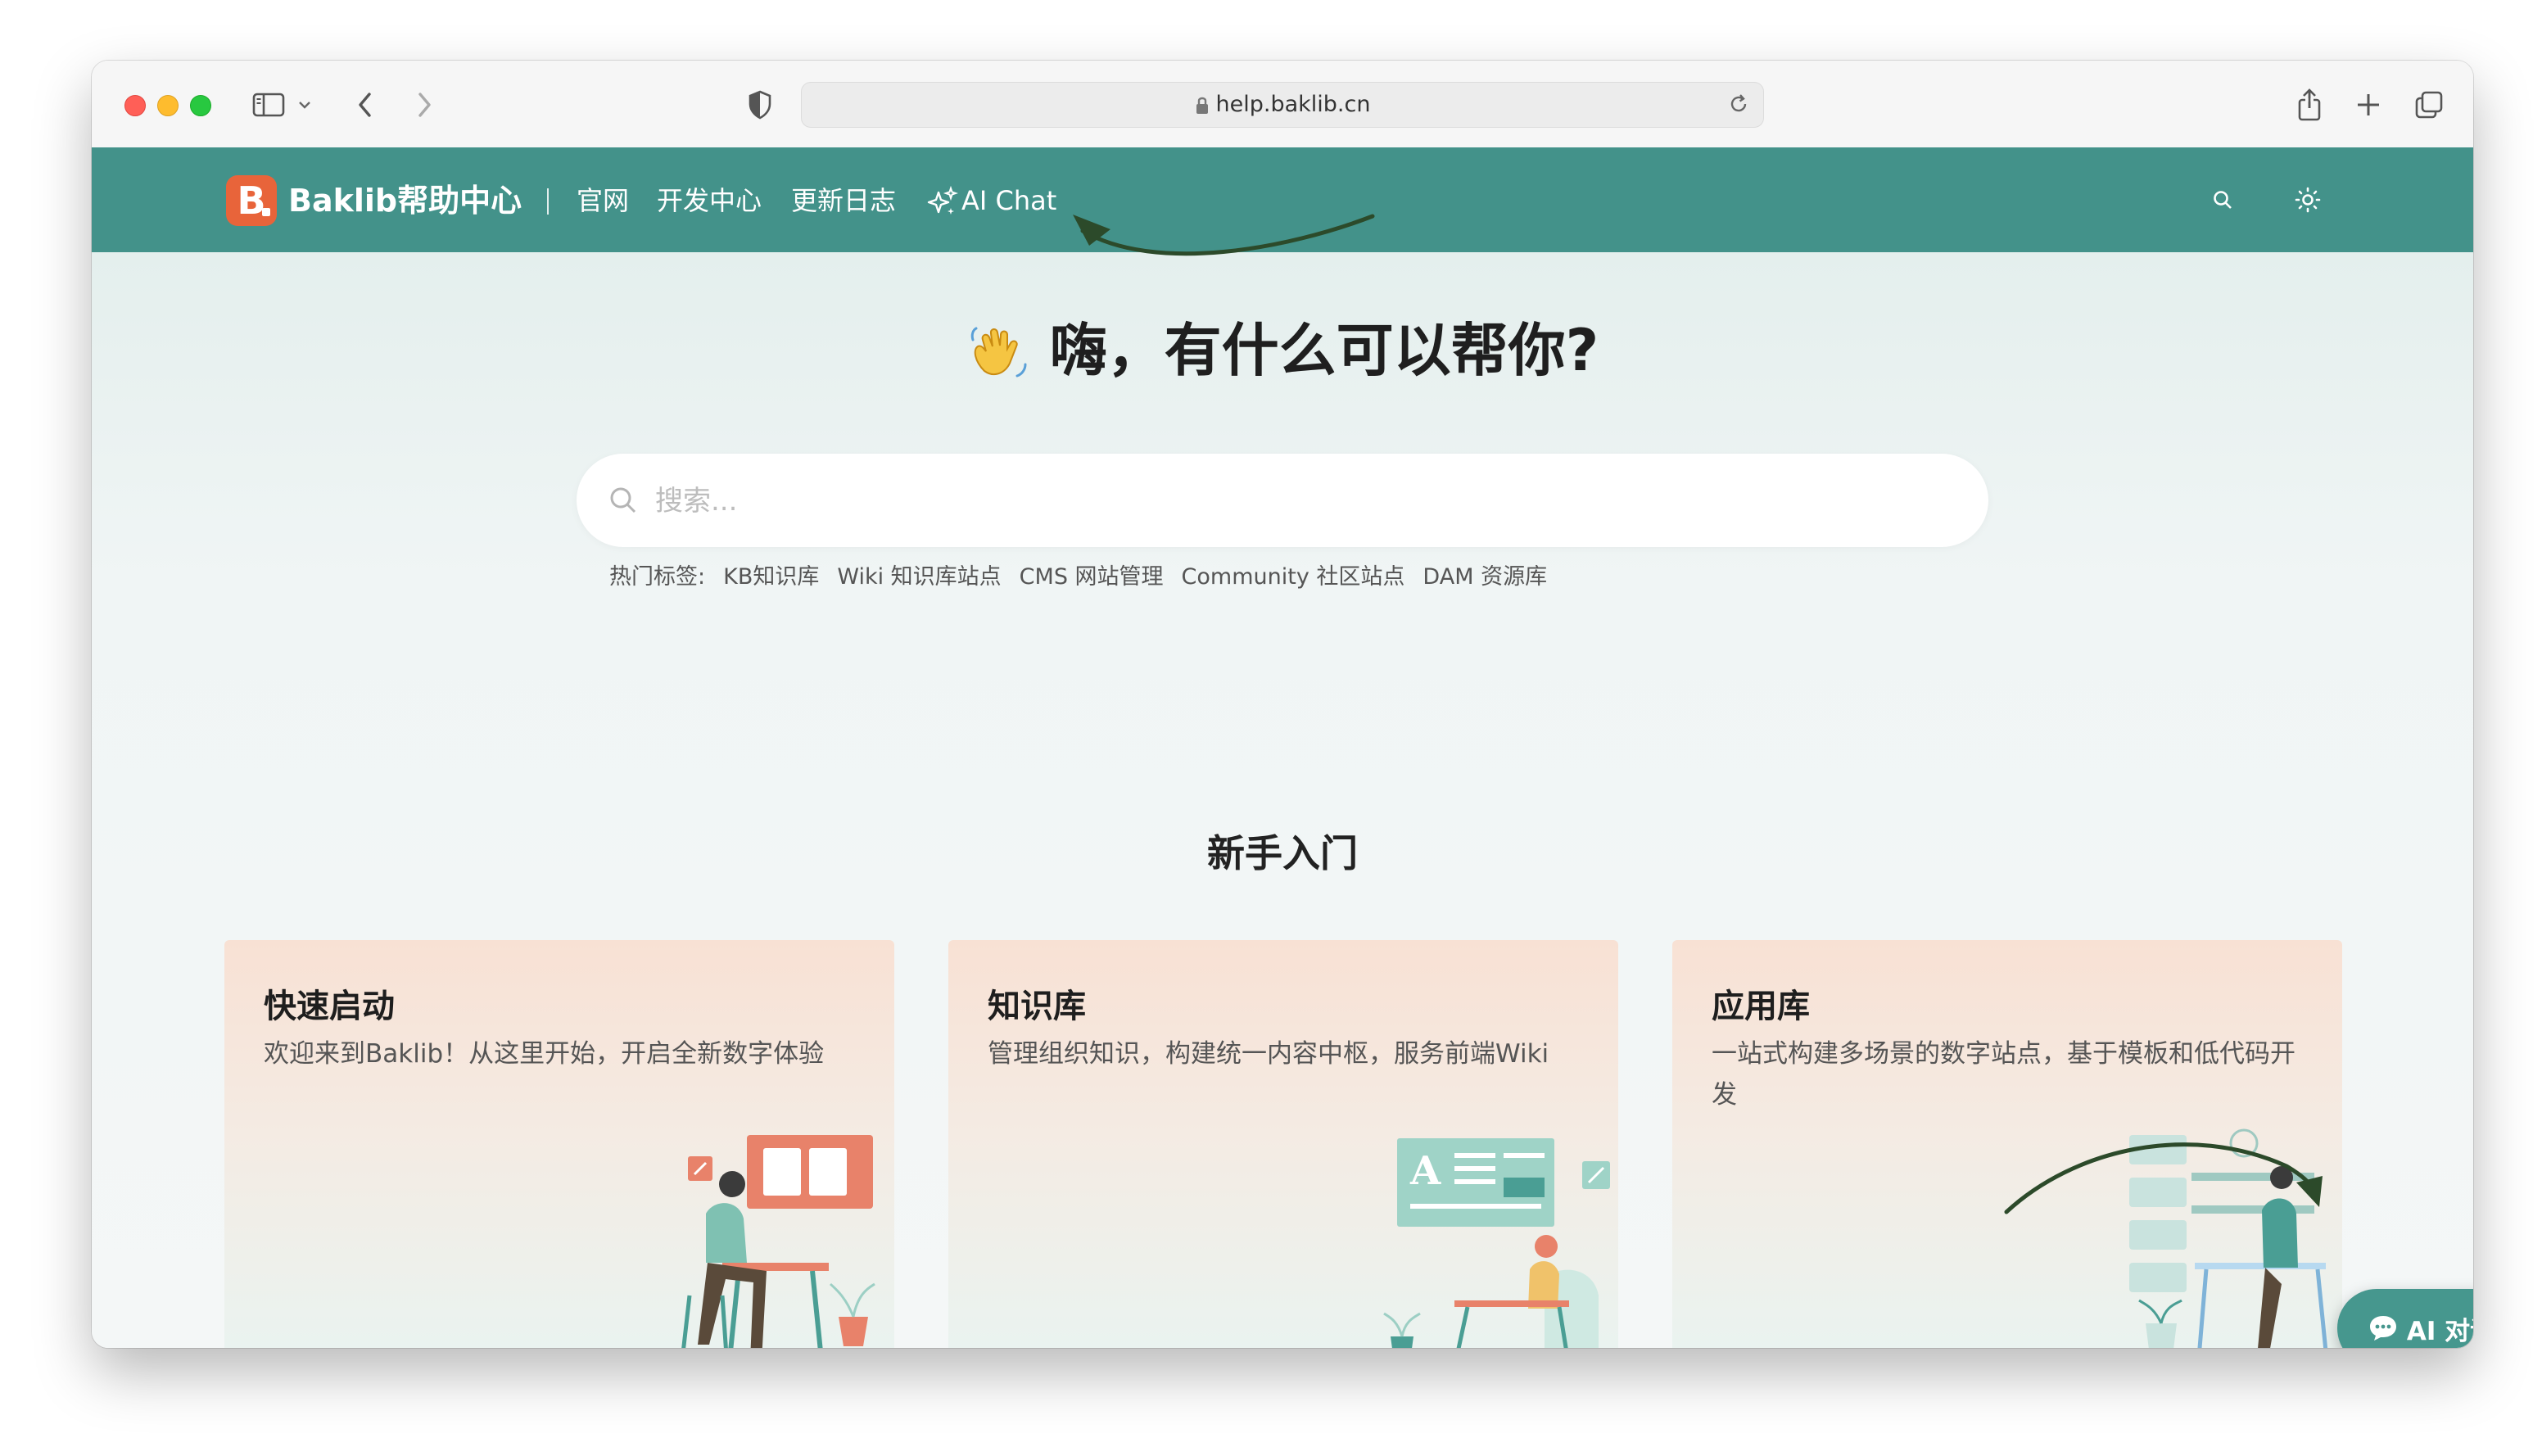 This screenshot has width=2542, height=1456. Describe the element at coordinates (1425, 1171) in the screenshot. I see `svg-text: A` at that location.